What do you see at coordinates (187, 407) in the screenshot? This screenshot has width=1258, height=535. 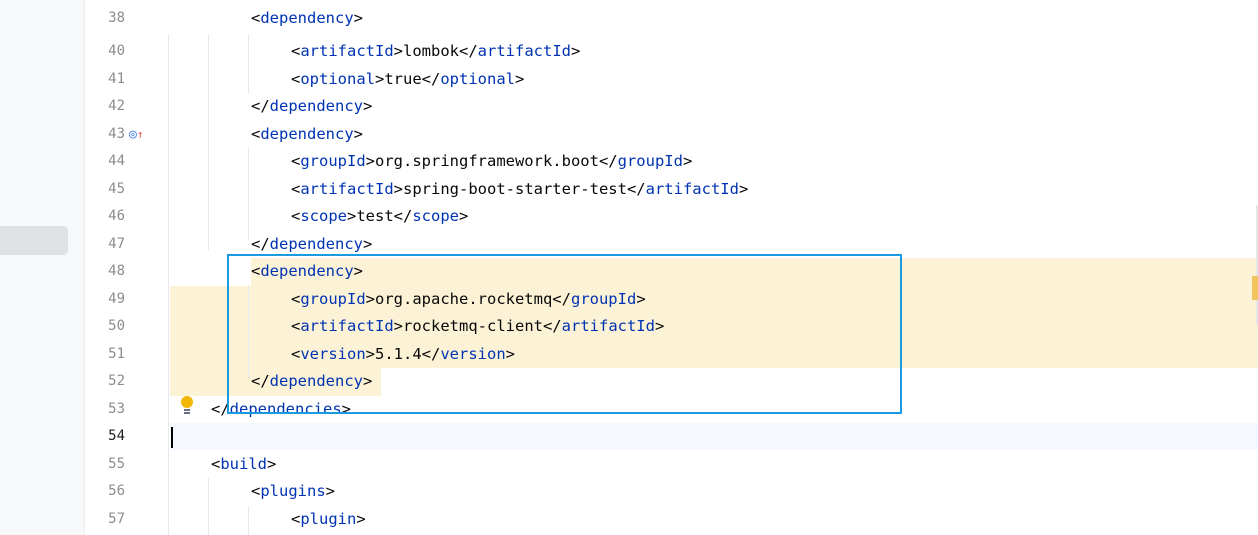 I see `lightbulb-icon` at bounding box center [187, 407].